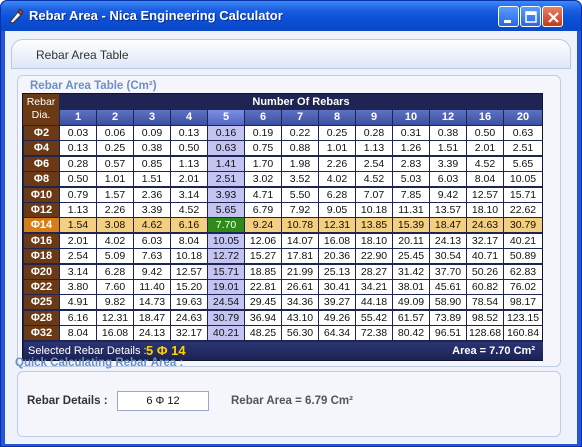  What do you see at coordinates (41, 179) in the screenshot?
I see `row-header-dia: Φ8` at bounding box center [41, 179].